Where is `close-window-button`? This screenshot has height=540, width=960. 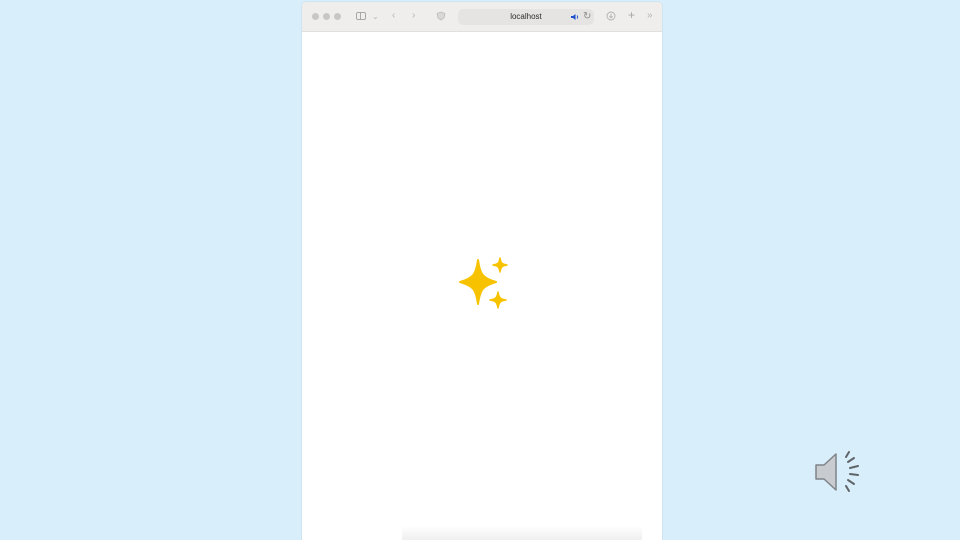 close-window-button is located at coordinates (315, 16).